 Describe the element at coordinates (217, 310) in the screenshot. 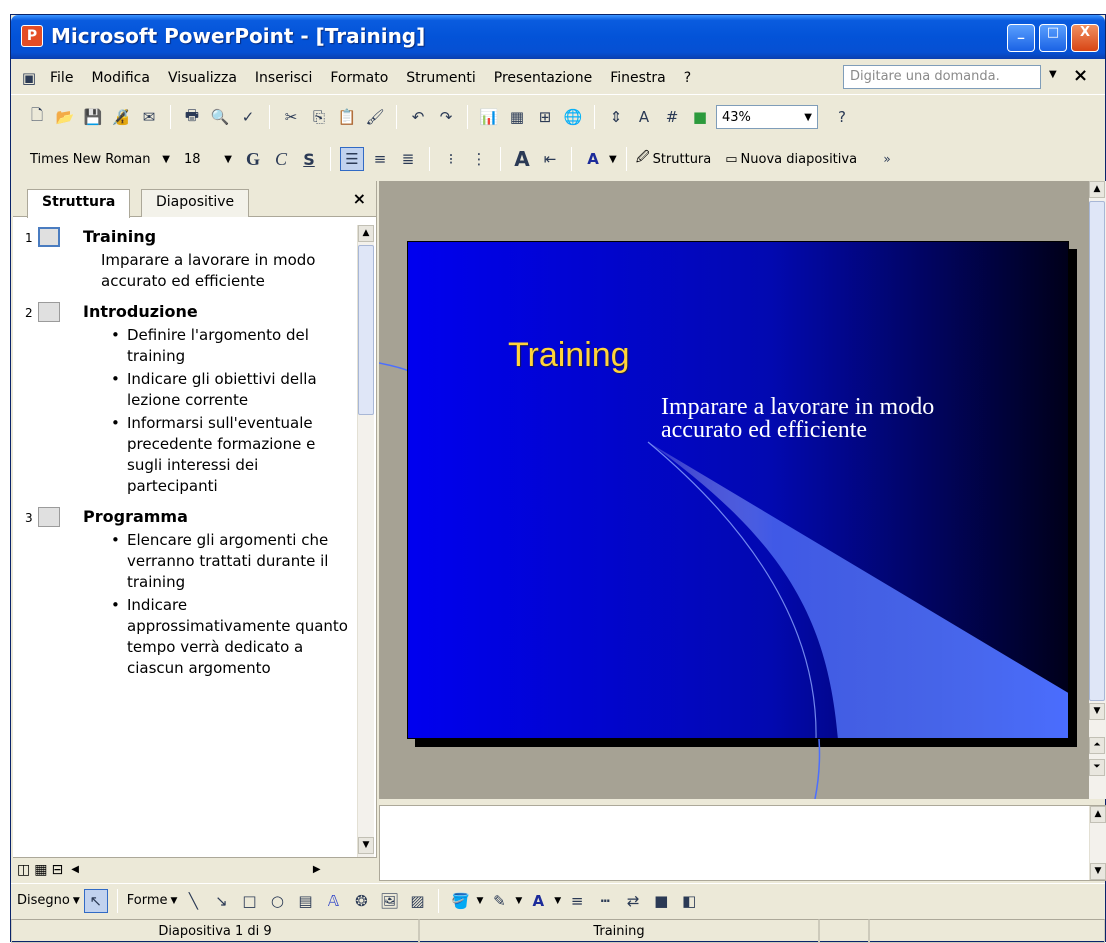

I see `slide-title: Introduzione` at that location.